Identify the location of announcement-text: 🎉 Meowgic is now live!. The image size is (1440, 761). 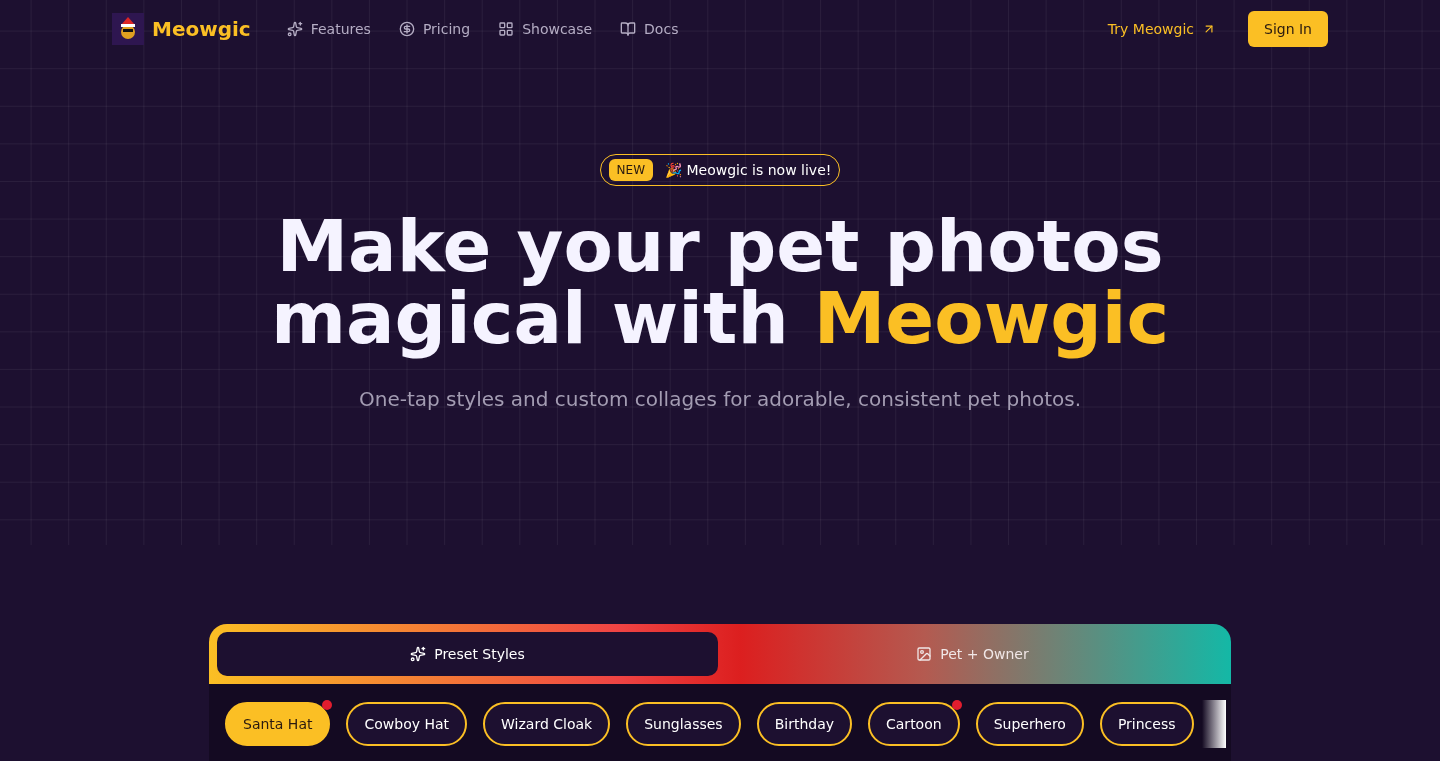
(748, 170).